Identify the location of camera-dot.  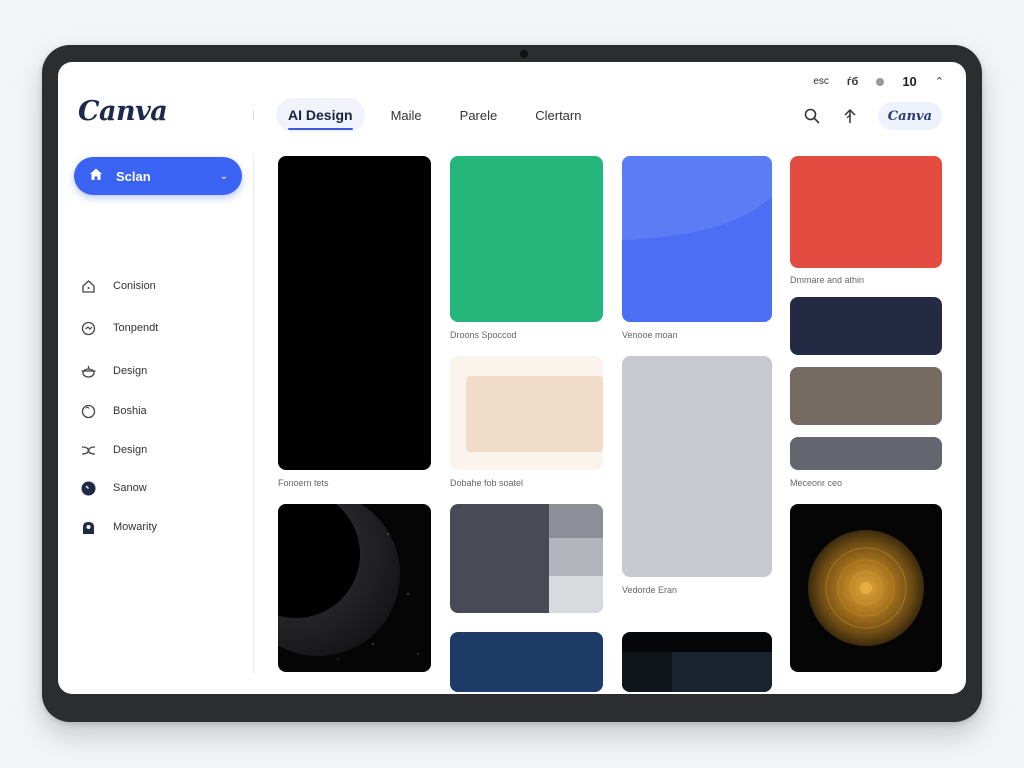
(524, 54).